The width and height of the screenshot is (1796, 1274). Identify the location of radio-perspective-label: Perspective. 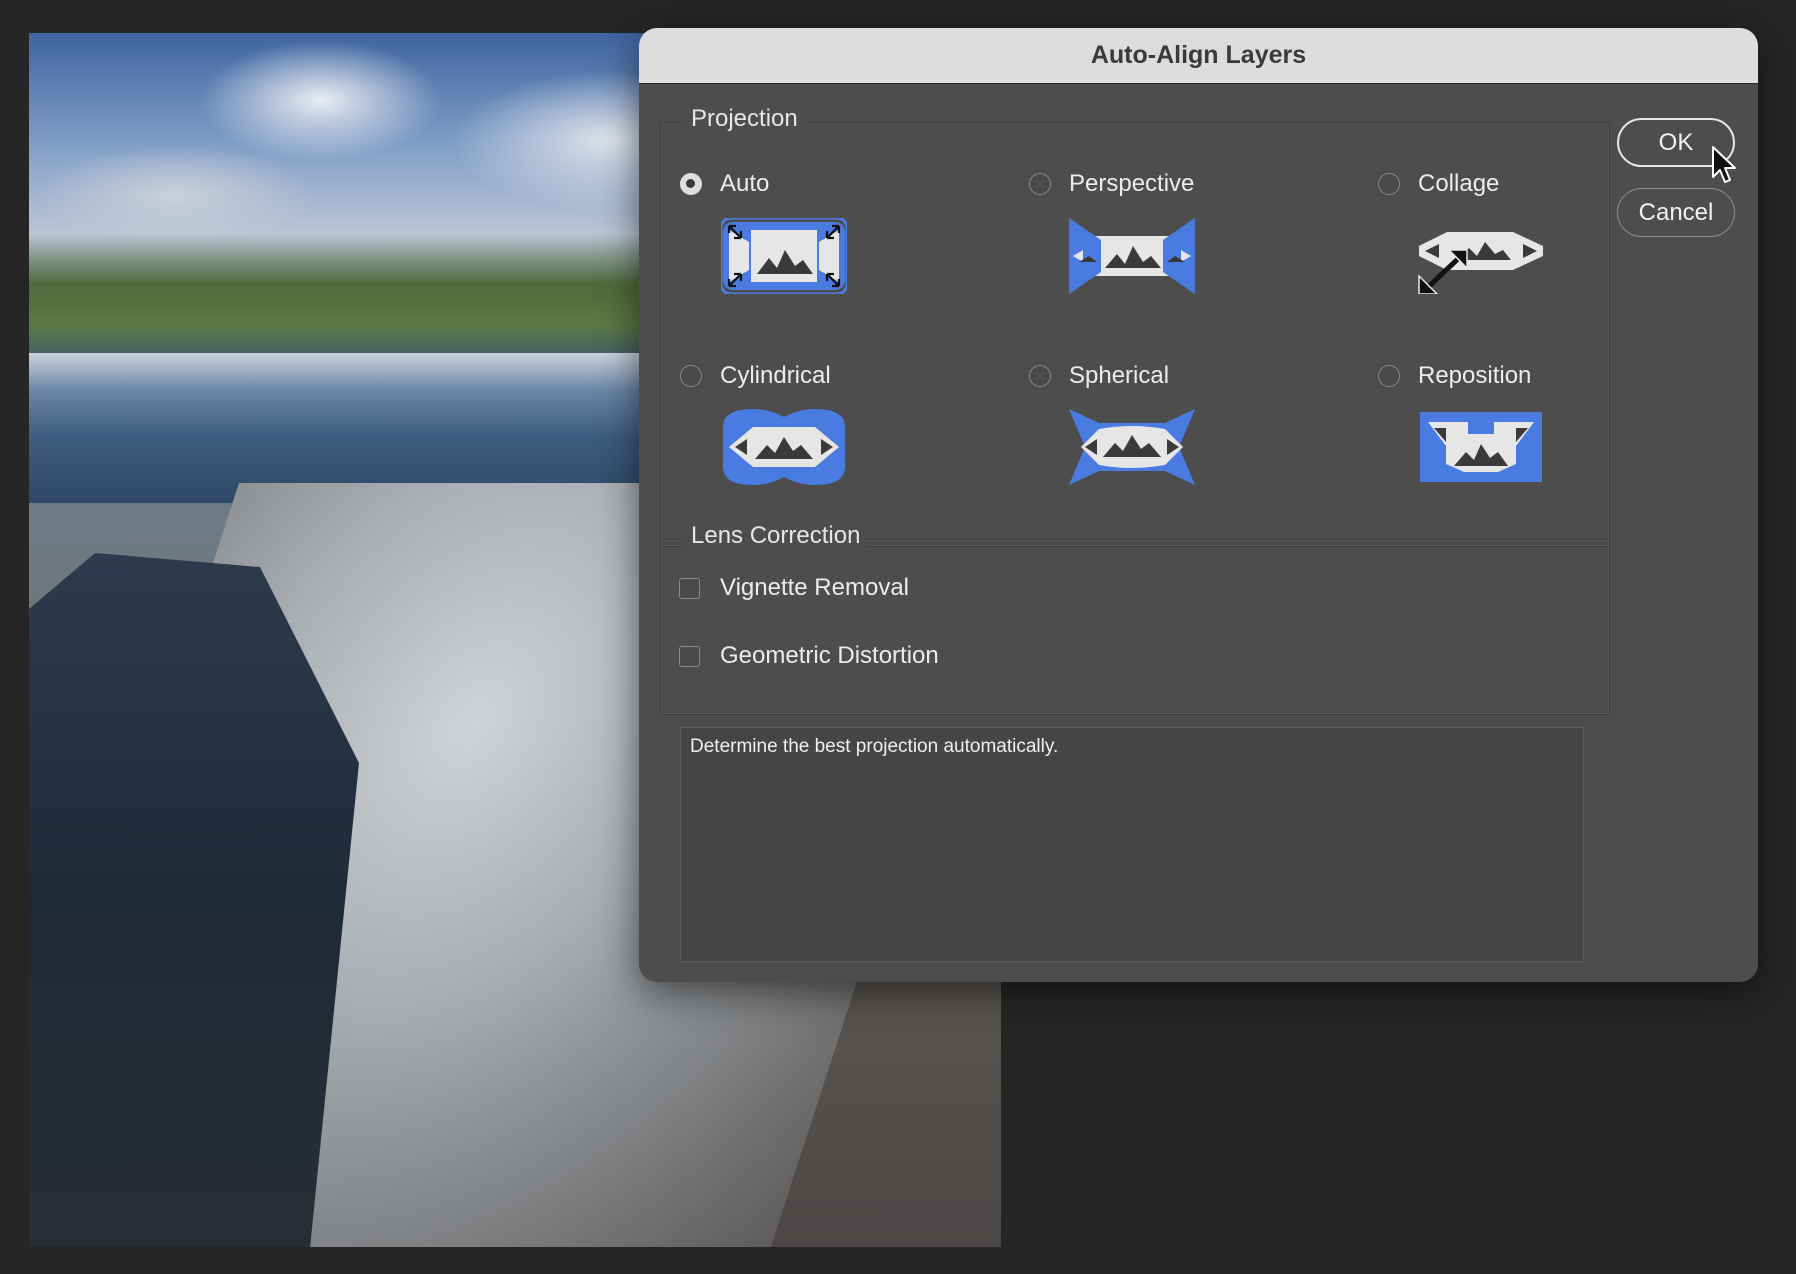
(1132, 183).